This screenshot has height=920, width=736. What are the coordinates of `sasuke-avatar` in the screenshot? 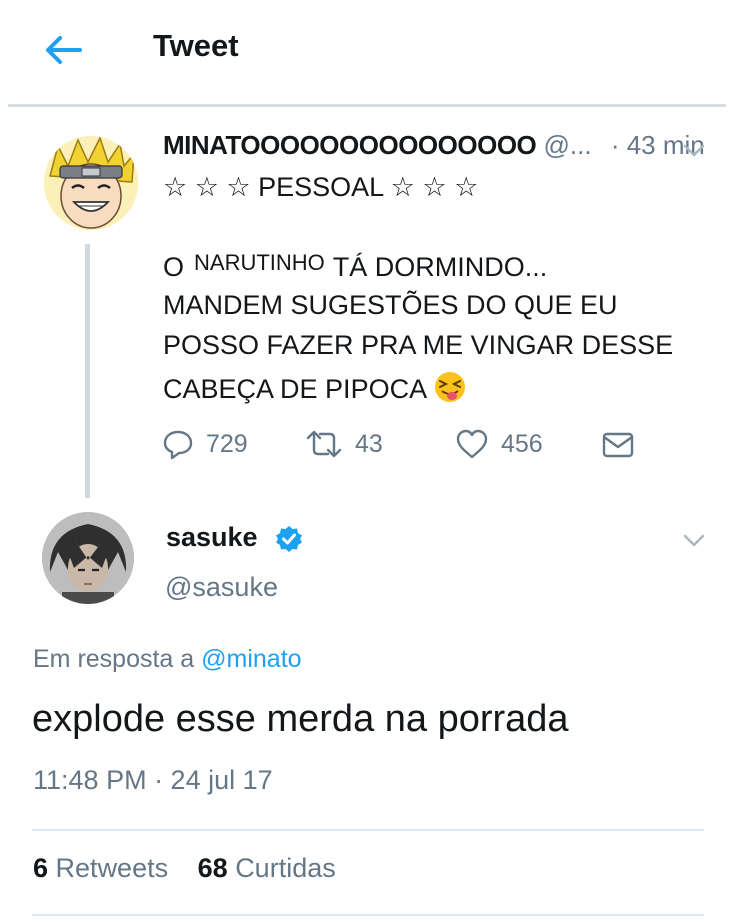 It's located at (88, 558).